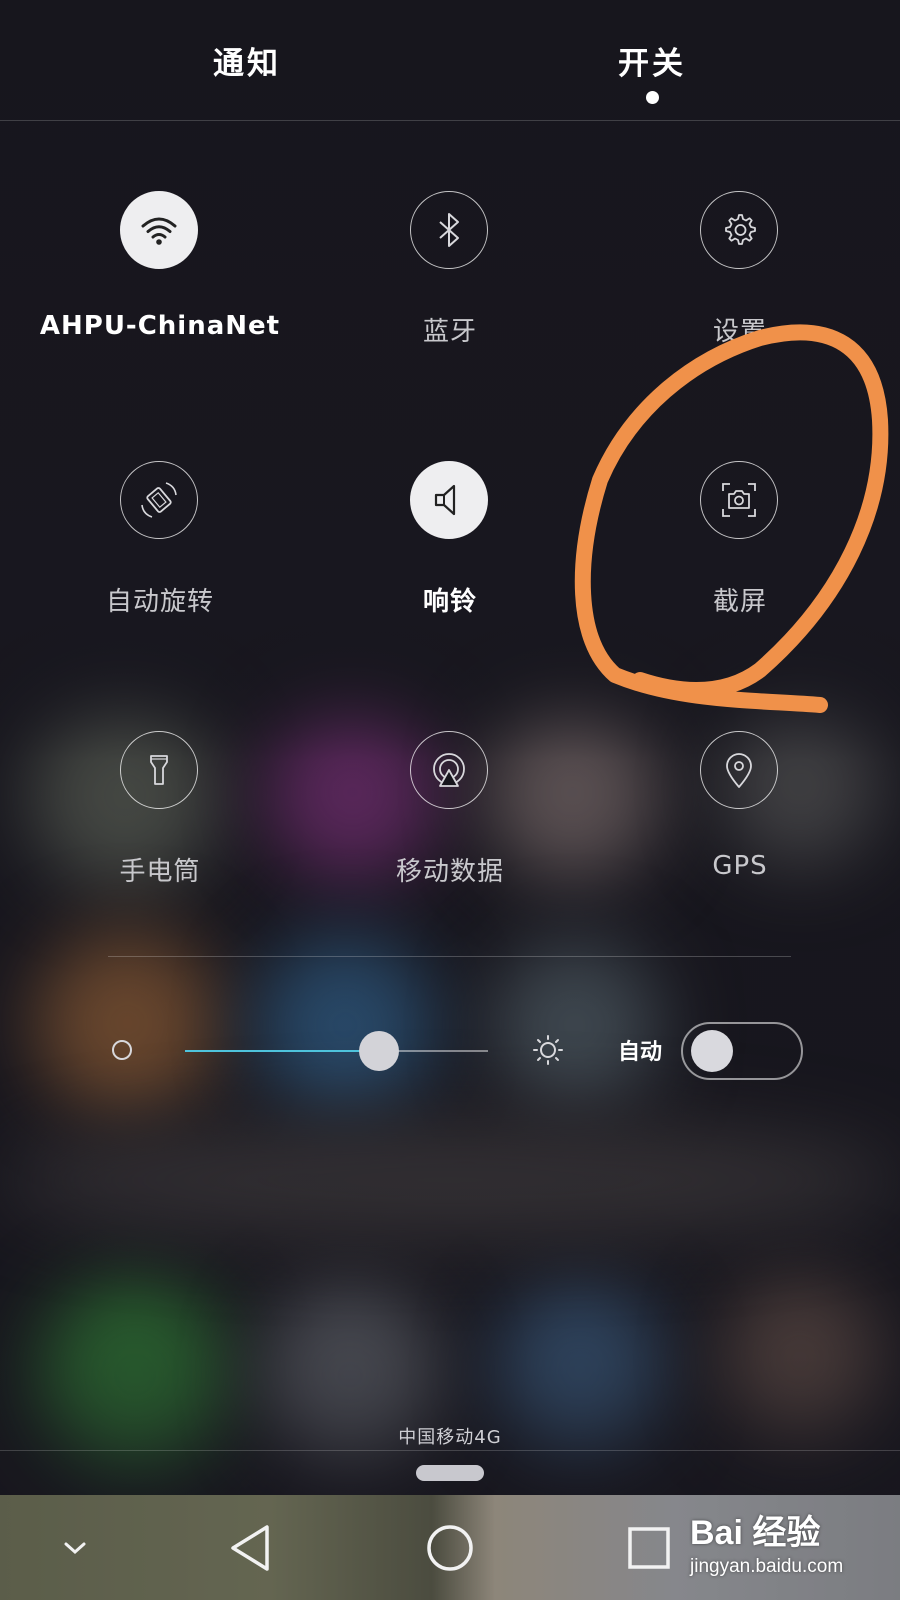 The width and height of the screenshot is (900, 1600). I want to click on toggle-label: AHPU-ChinaNet, so click(160, 326).